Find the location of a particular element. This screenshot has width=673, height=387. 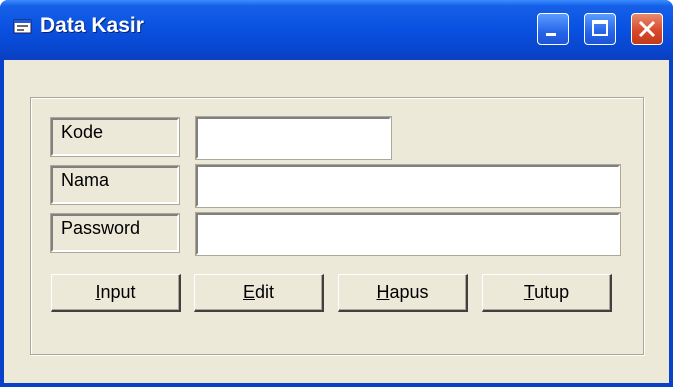

minimize-icon is located at coordinates (551, 34).